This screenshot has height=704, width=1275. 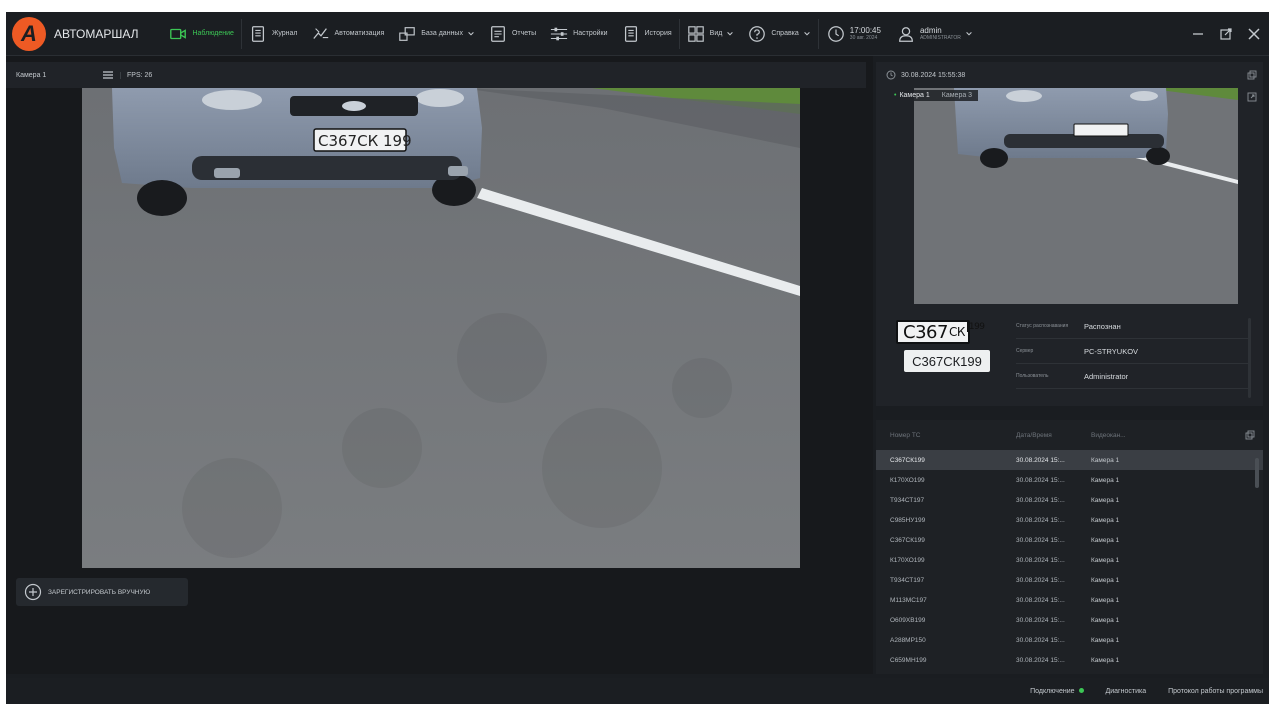 What do you see at coordinates (907, 460) in the screenshot?
I see `cell-plate: С367СК199` at bounding box center [907, 460].